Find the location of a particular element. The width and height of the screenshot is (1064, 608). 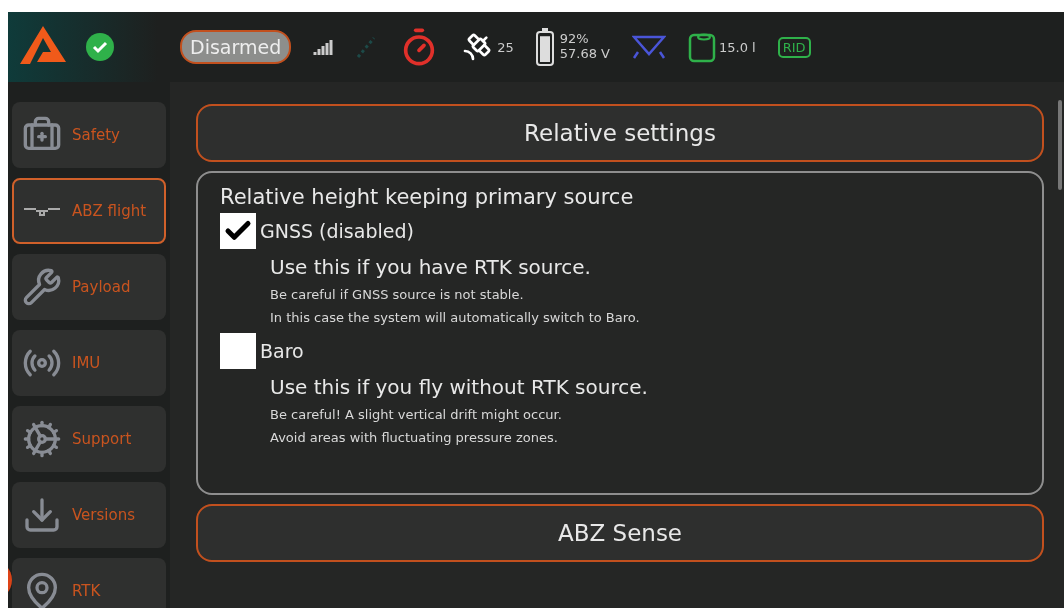

sidebar-item: ABZ flight is located at coordinates (89, 211).